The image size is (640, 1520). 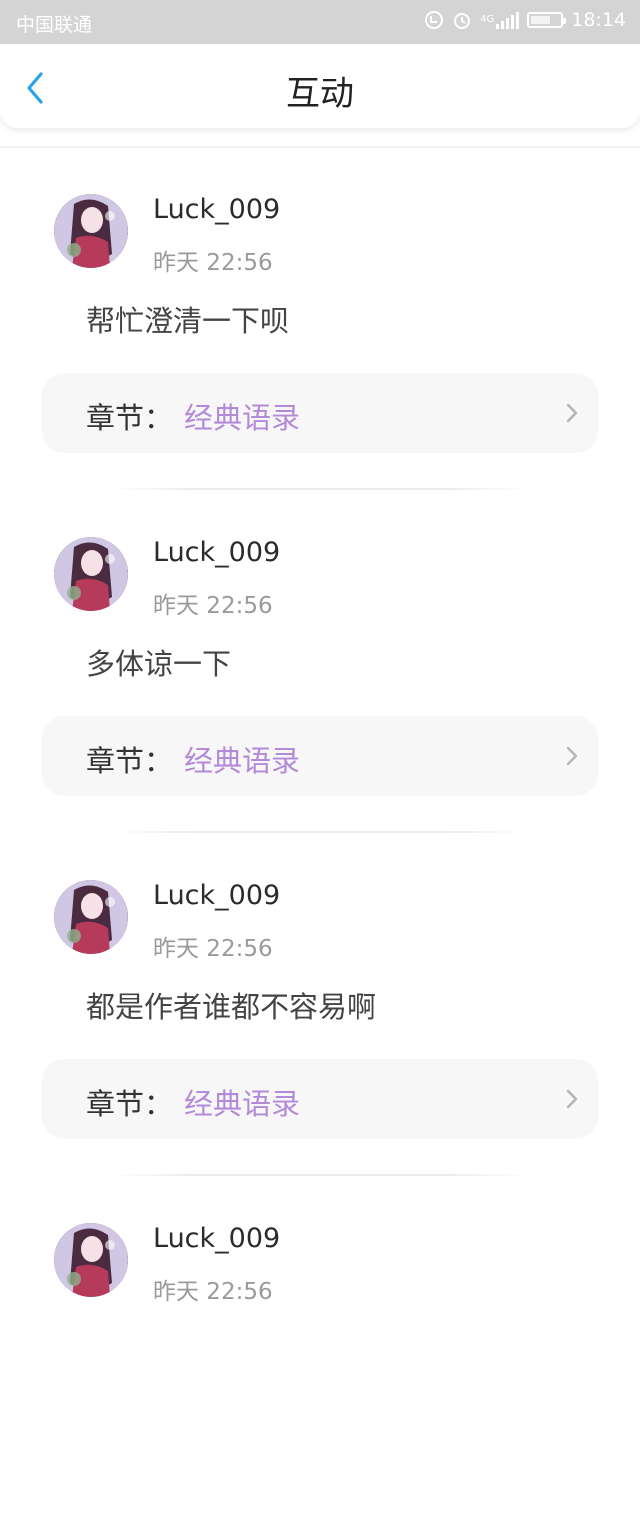 What do you see at coordinates (487, 19) in the screenshot?
I see `network-type-label: 4G` at bounding box center [487, 19].